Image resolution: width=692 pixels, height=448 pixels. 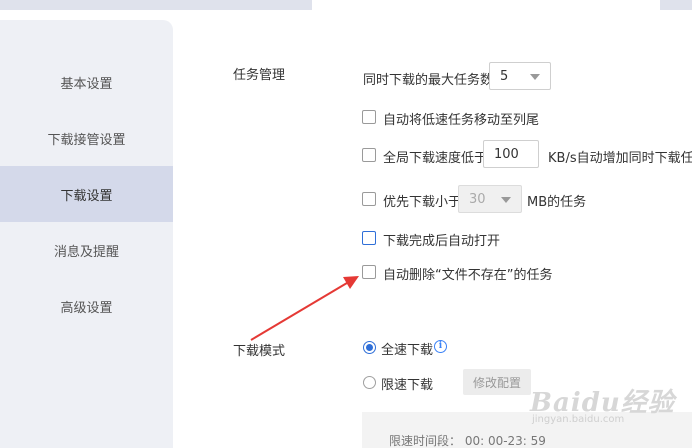 What do you see at coordinates (440, 346) in the screenshot?
I see `info-icon: i` at bounding box center [440, 346].